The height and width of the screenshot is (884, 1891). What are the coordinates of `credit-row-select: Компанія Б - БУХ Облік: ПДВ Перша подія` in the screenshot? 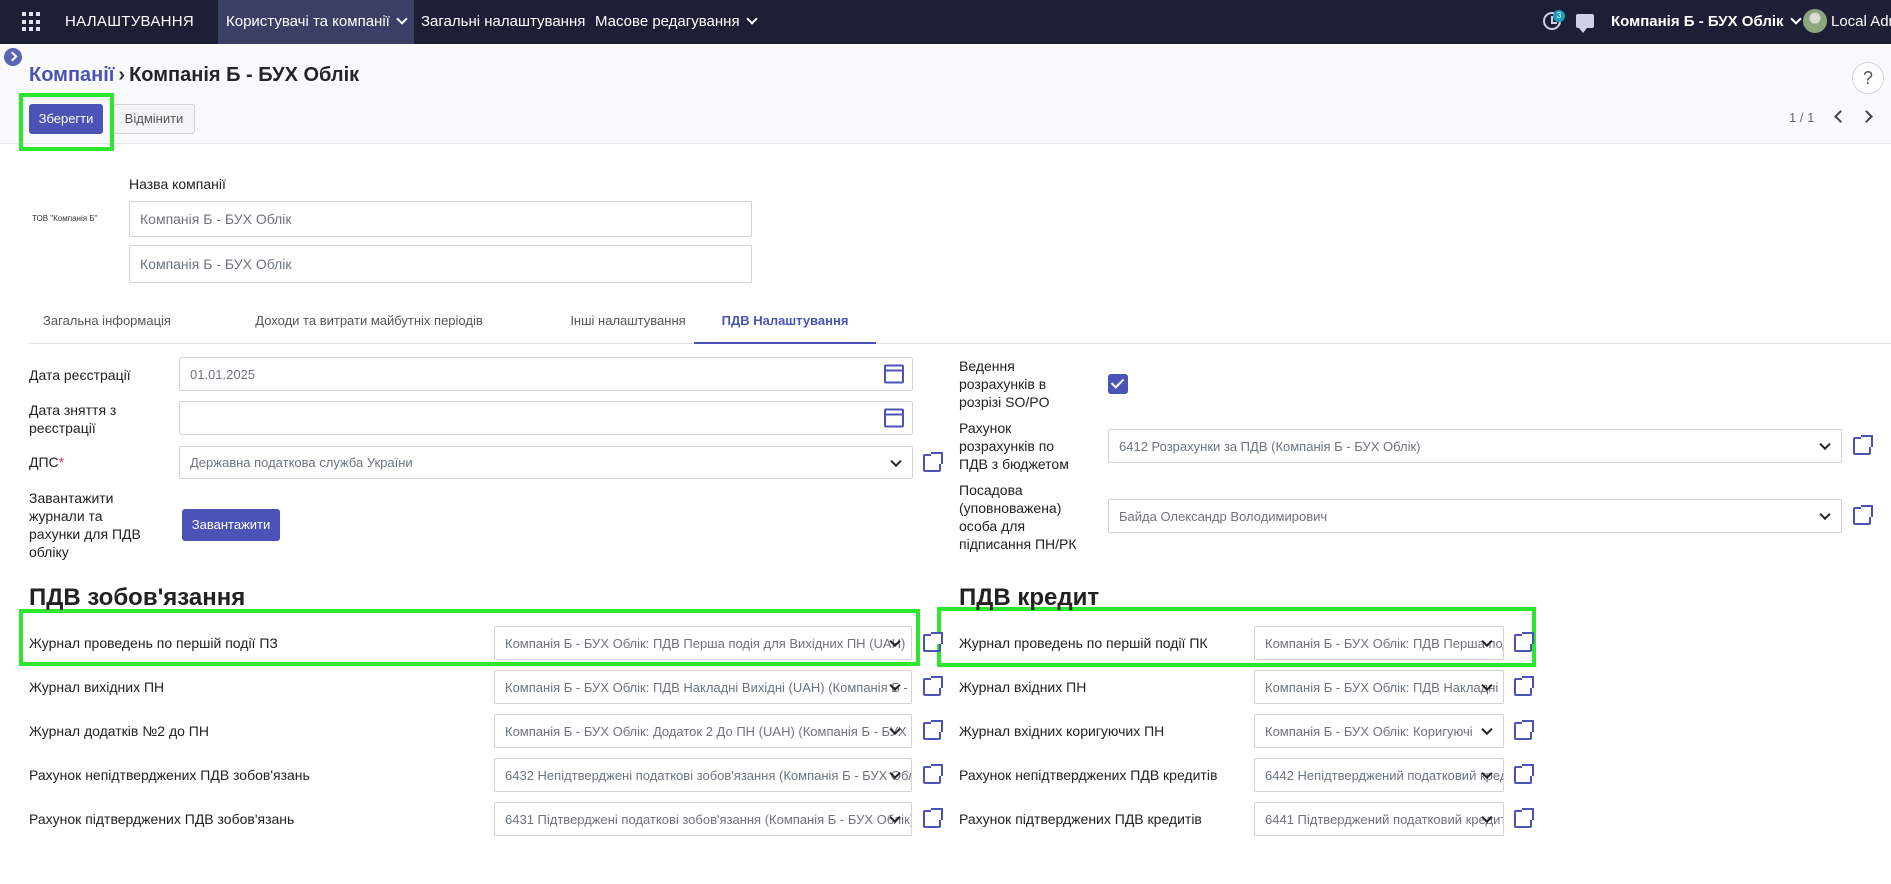 It's located at (1379, 643).